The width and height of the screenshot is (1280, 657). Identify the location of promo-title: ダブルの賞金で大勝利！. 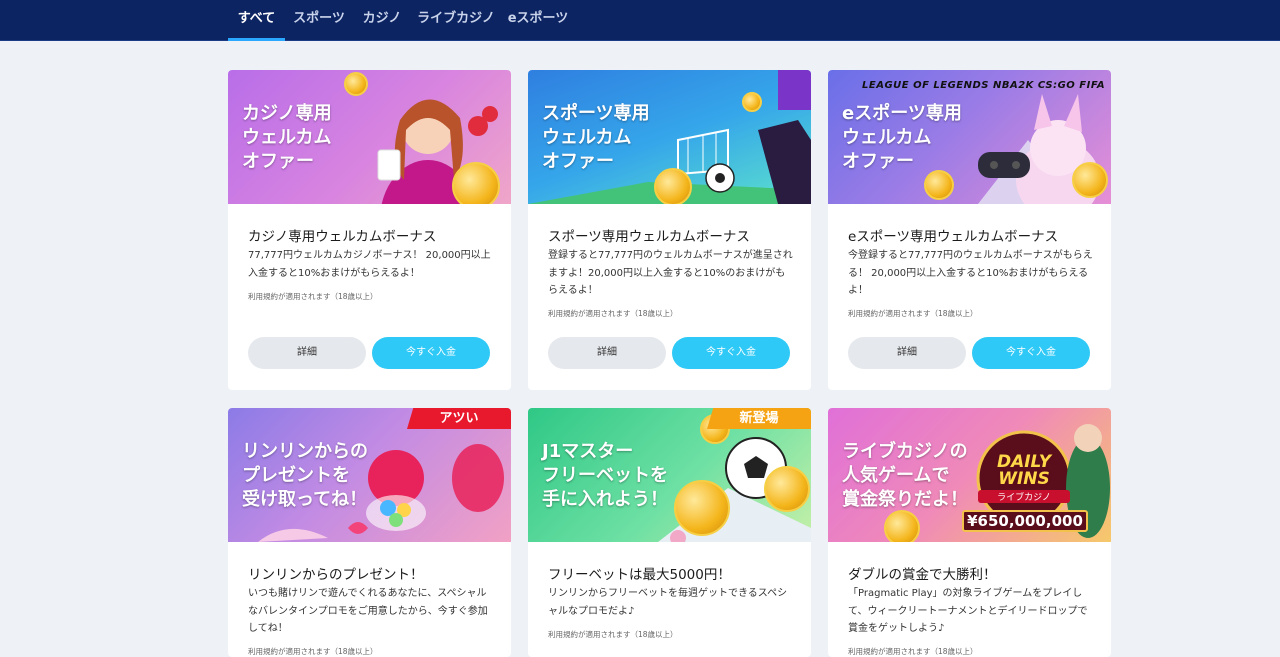
(922, 575).